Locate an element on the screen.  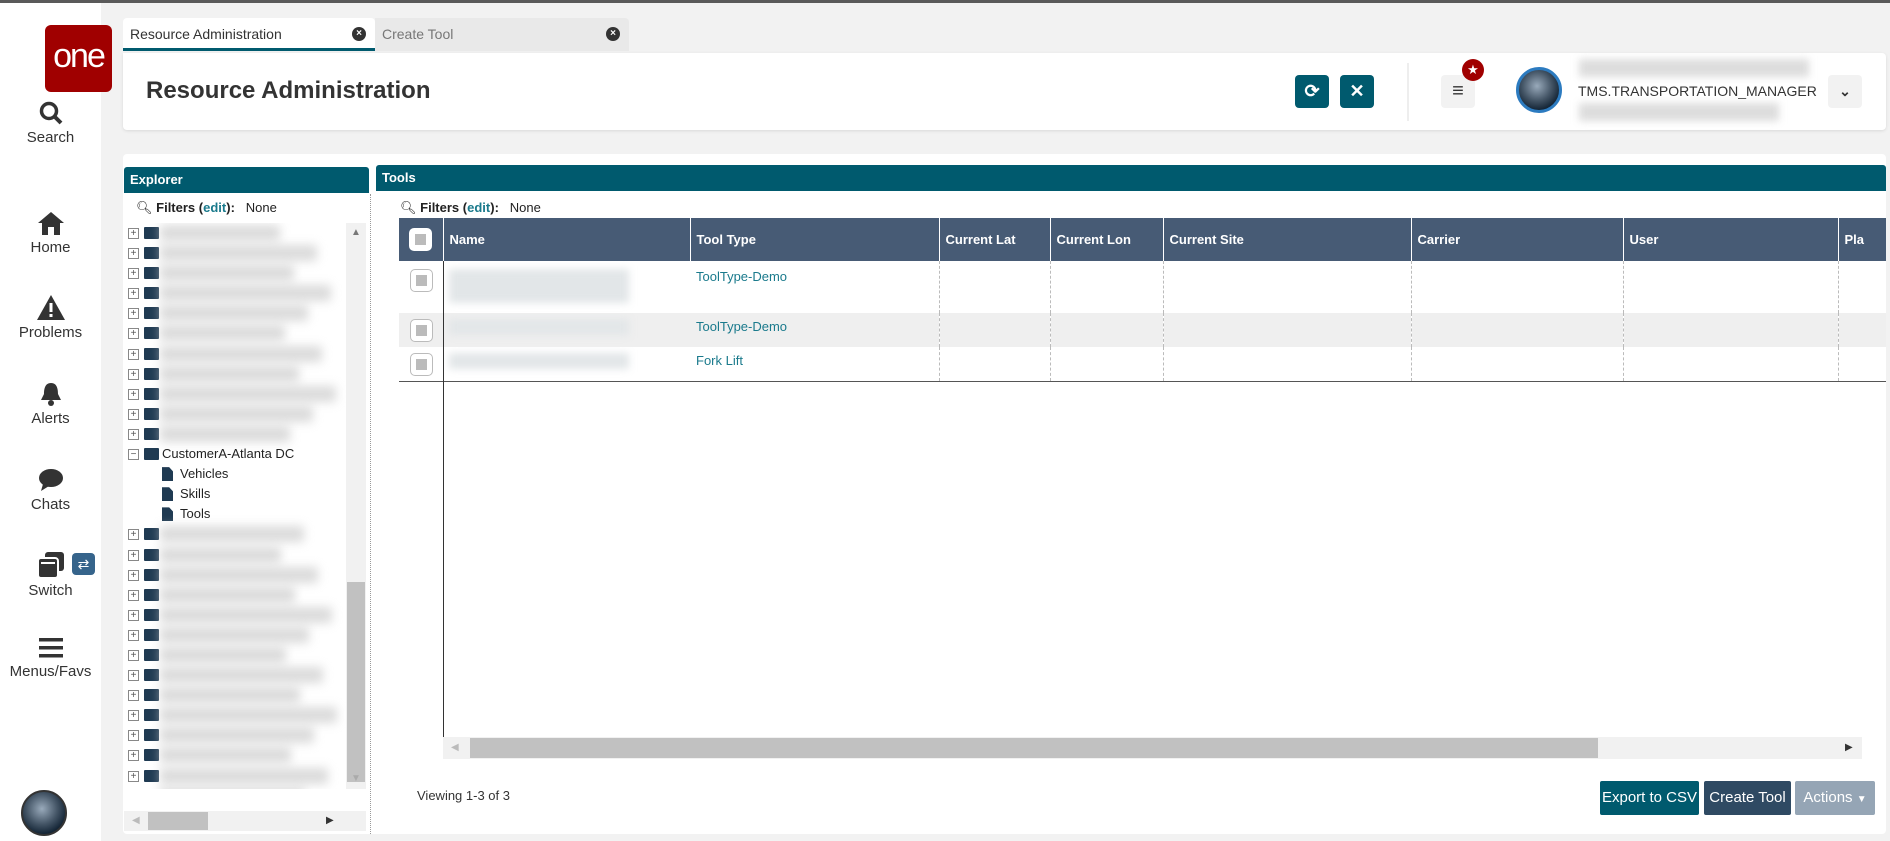
tab-create-tool: Create Tool × is located at coordinates (502, 34).